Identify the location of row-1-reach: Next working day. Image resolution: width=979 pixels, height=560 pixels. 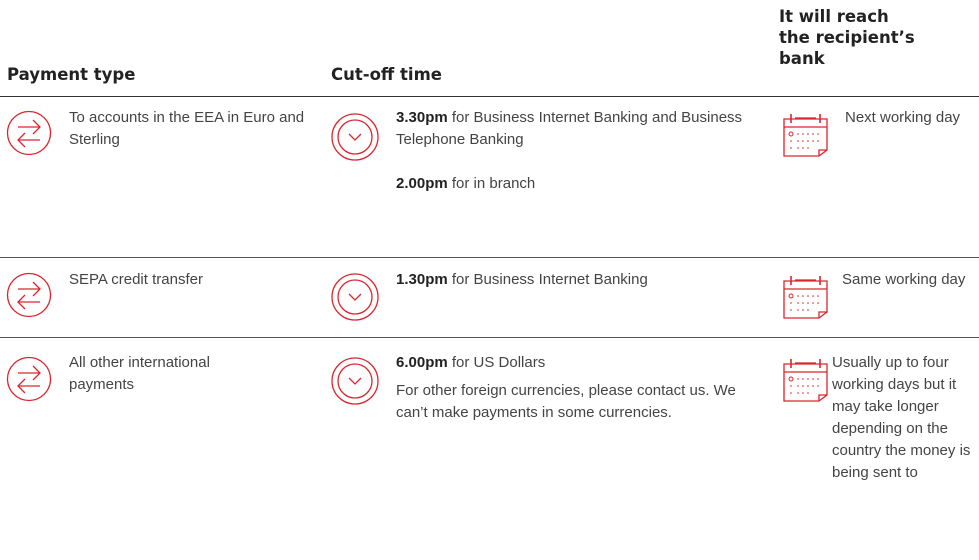
(903, 117).